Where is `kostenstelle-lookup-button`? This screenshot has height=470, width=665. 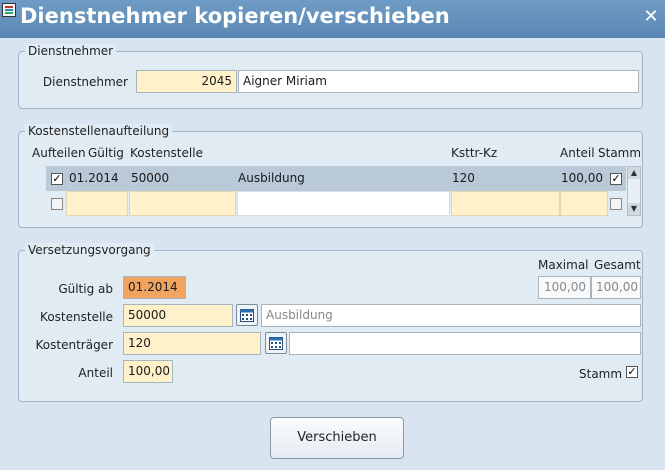
kostenstelle-lookup-button is located at coordinates (247, 315).